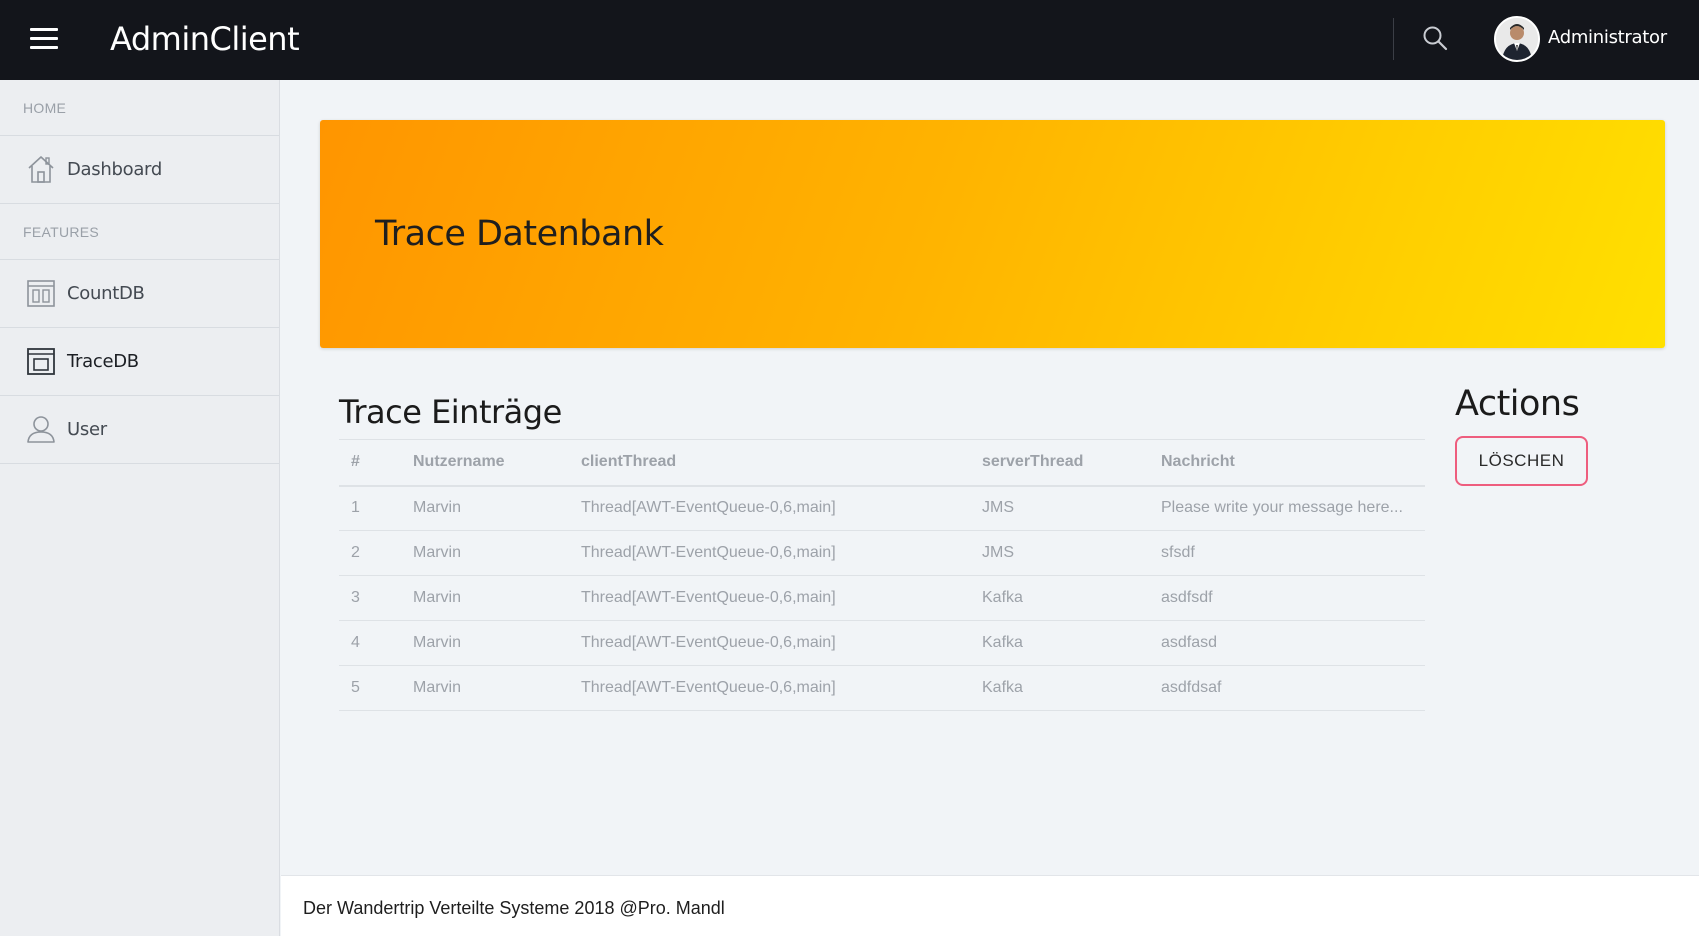 This screenshot has height=936, width=1699. What do you see at coordinates (376, 688) in the screenshot?
I see `cell-index: 5` at bounding box center [376, 688].